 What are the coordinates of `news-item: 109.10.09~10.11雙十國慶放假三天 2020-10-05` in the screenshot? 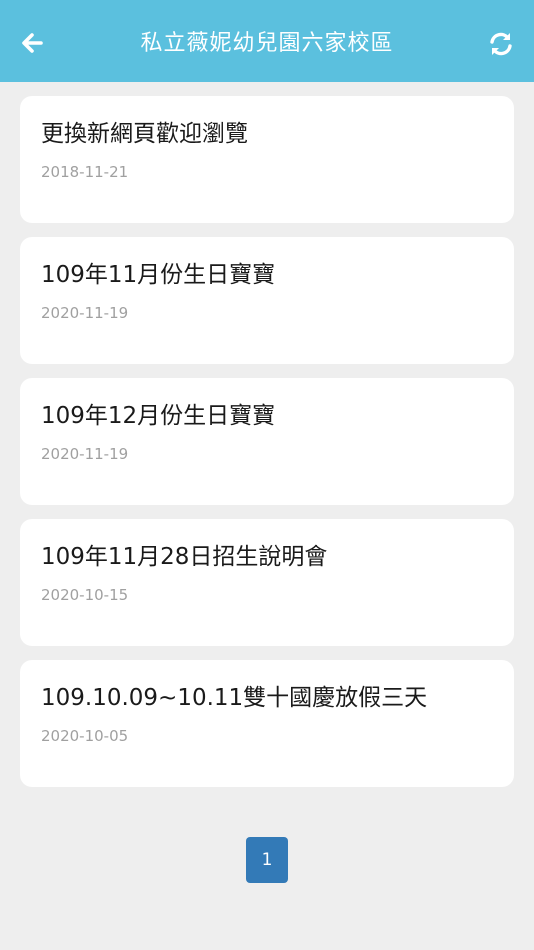 It's located at (267, 723).